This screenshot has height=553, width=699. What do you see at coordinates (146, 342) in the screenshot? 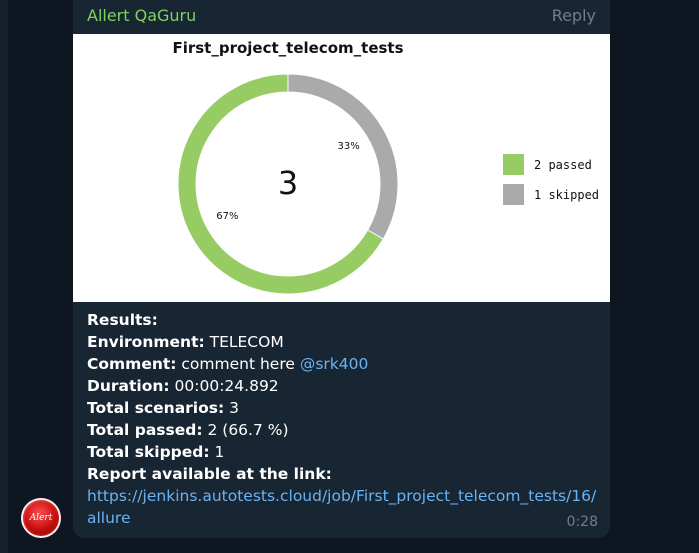
I see `environment-label: Environment:` at bounding box center [146, 342].